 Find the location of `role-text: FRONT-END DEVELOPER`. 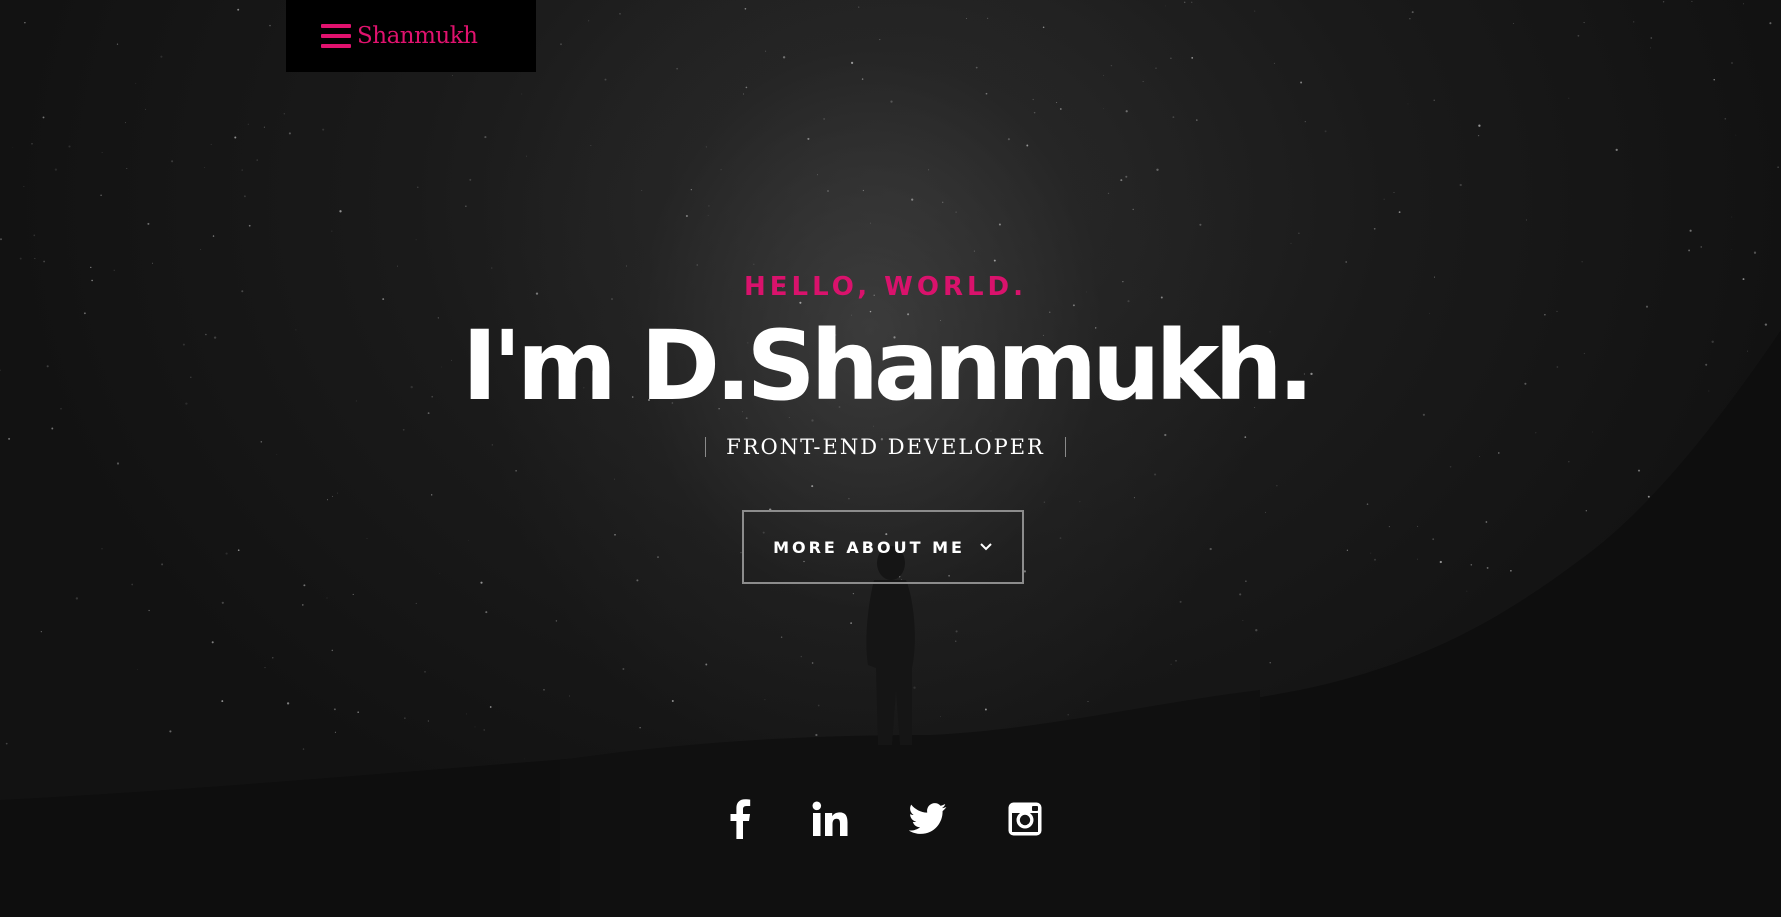

role-text: FRONT-END DEVELOPER is located at coordinates (885, 447).